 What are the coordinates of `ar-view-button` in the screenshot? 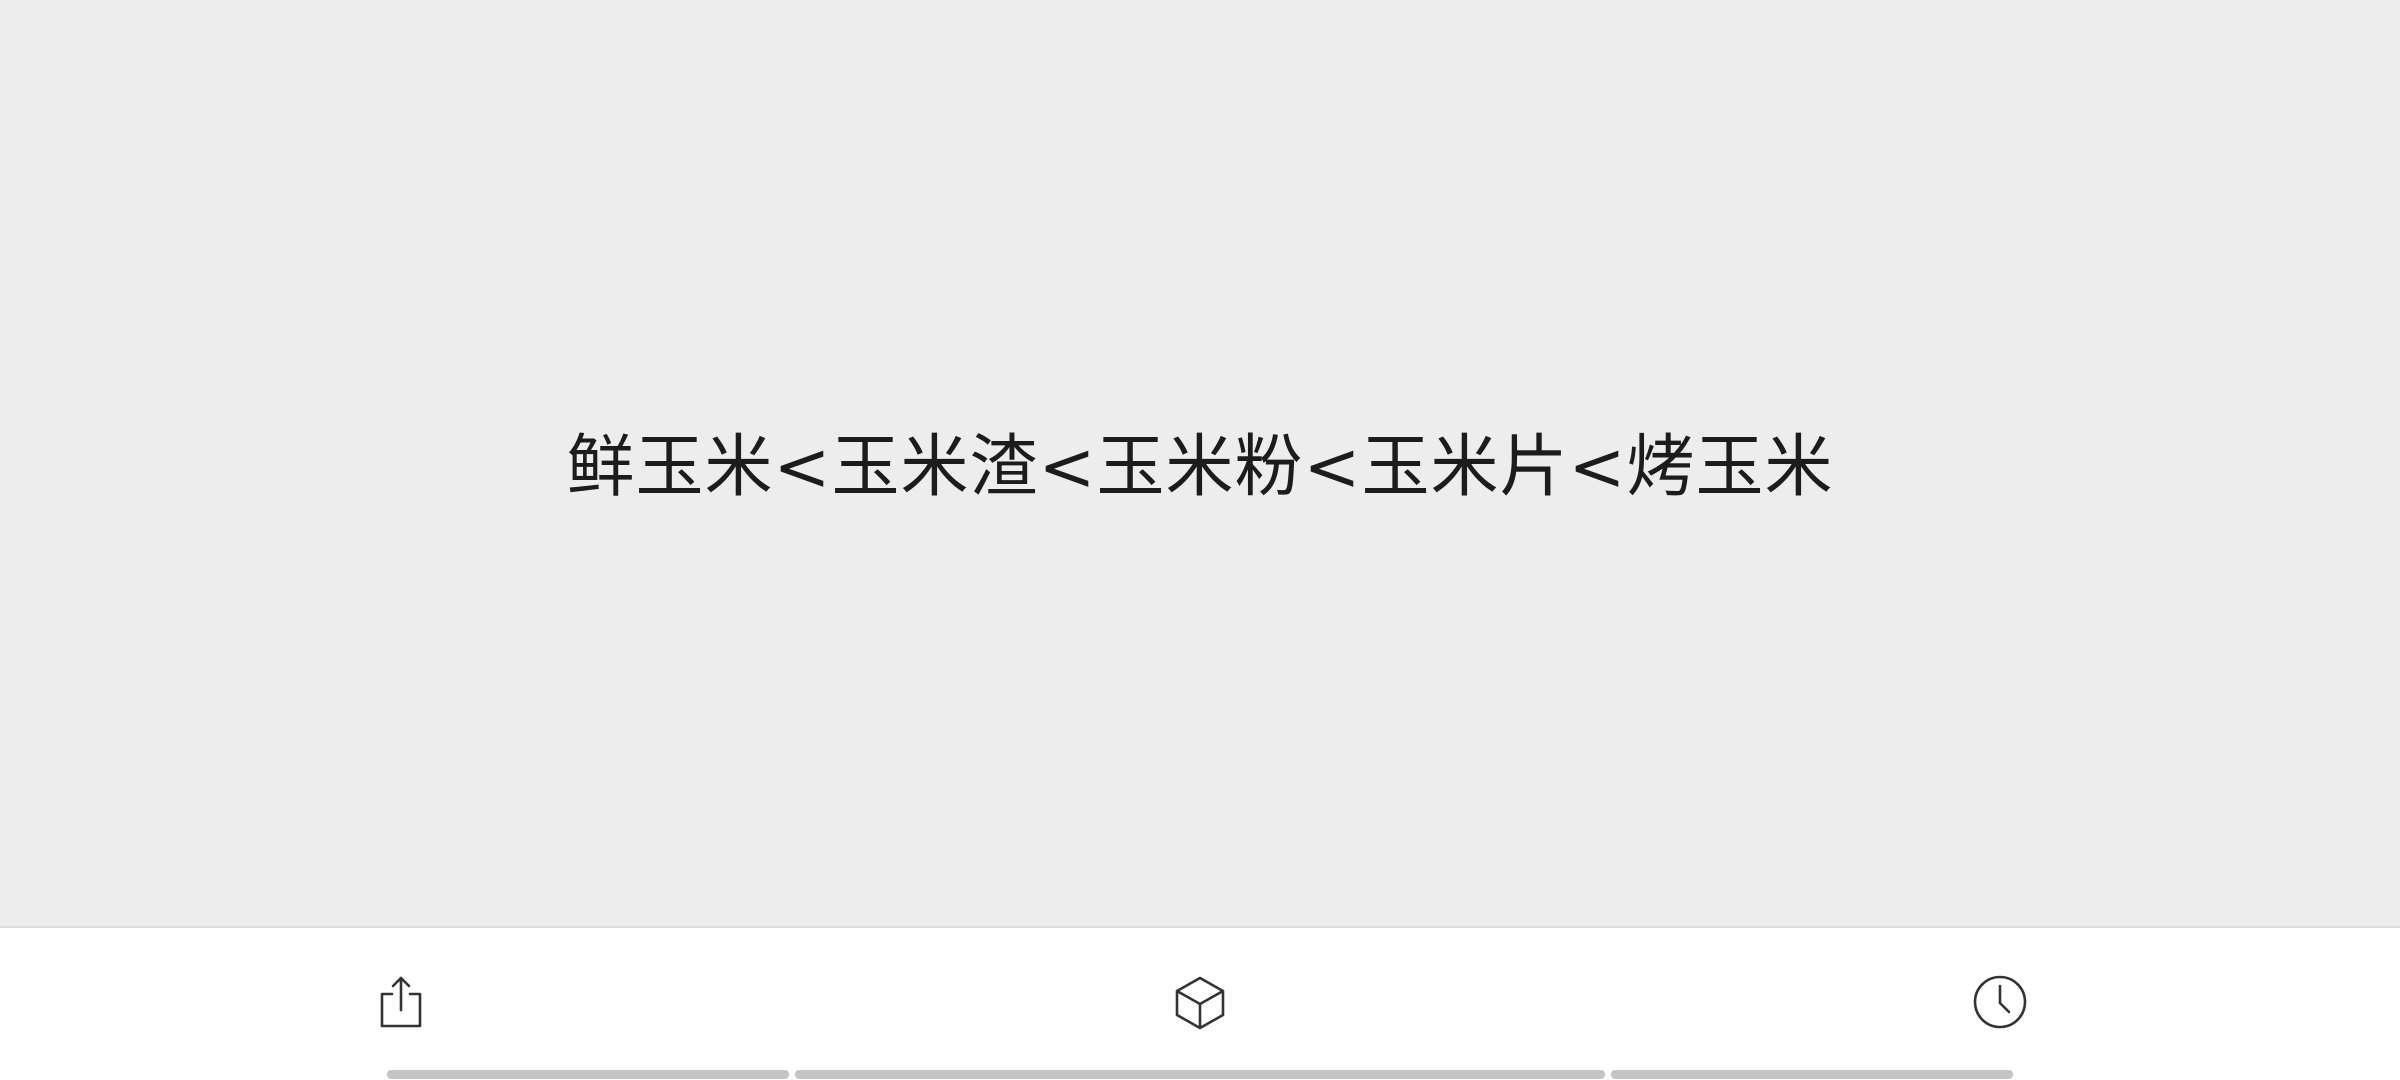 It's located at (1200, 1004).